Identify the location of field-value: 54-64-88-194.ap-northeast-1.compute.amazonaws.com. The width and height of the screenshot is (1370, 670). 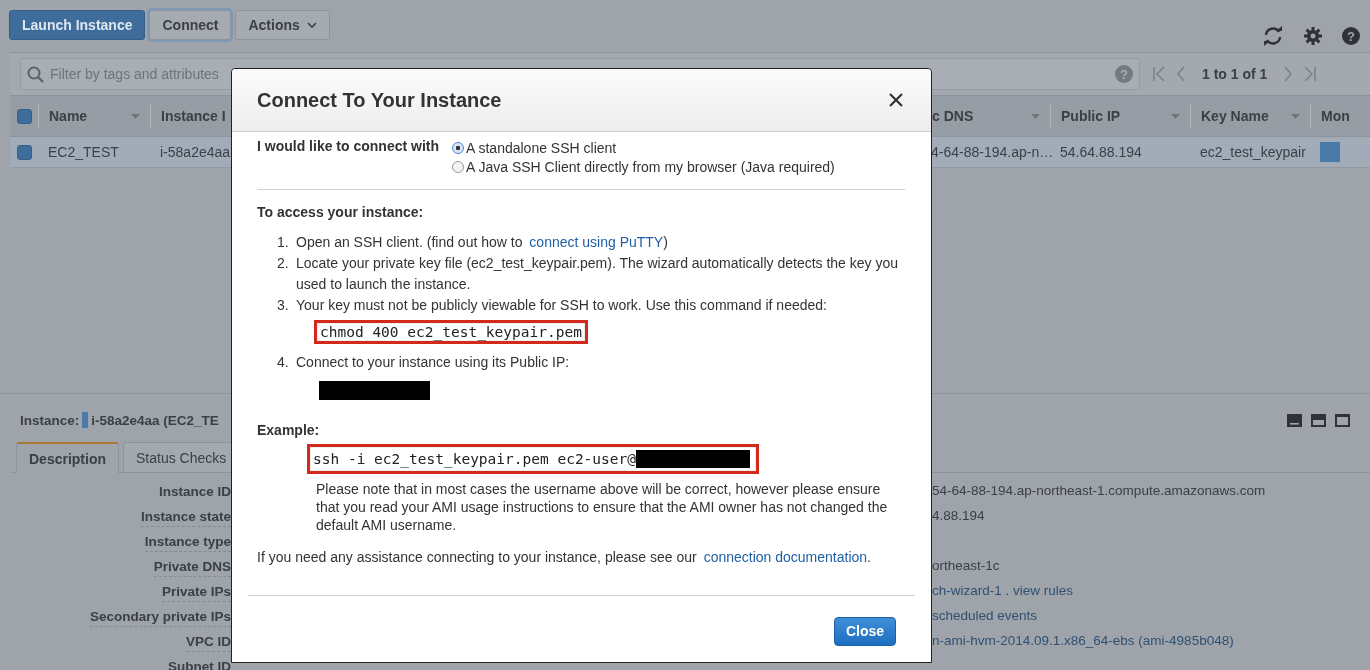
(1099, 490).